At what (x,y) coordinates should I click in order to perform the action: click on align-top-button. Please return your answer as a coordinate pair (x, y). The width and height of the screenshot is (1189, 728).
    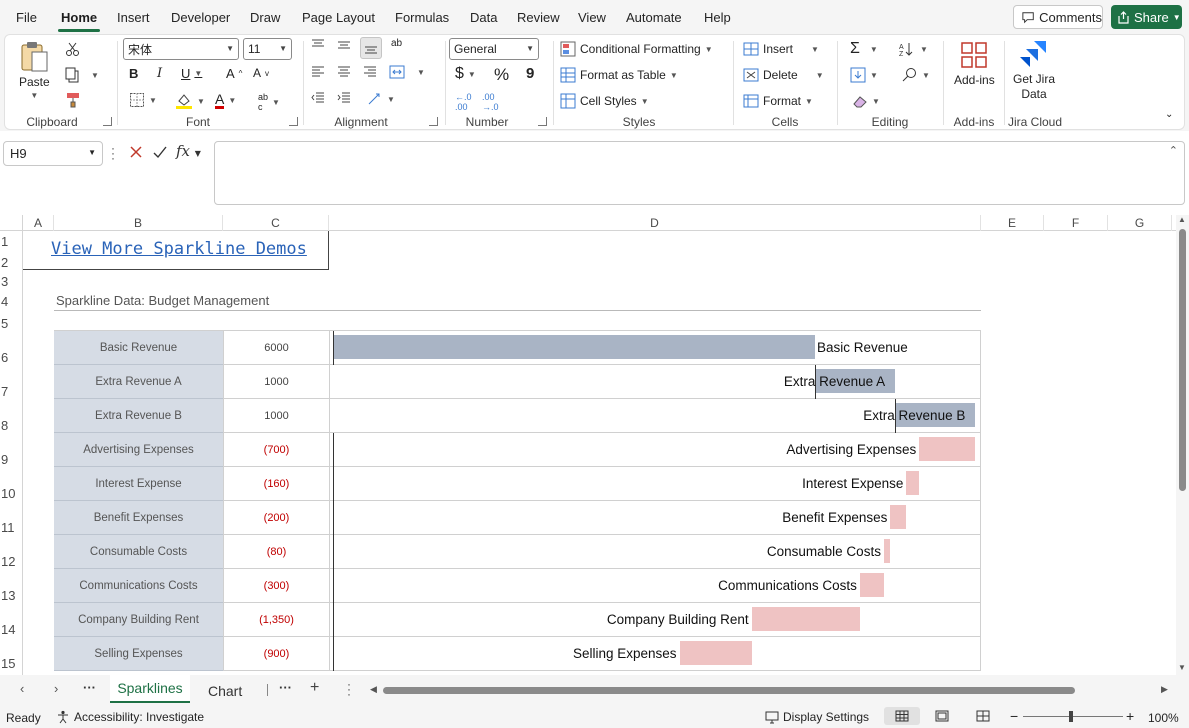
    Looking at the image, I should click on (318, 45).